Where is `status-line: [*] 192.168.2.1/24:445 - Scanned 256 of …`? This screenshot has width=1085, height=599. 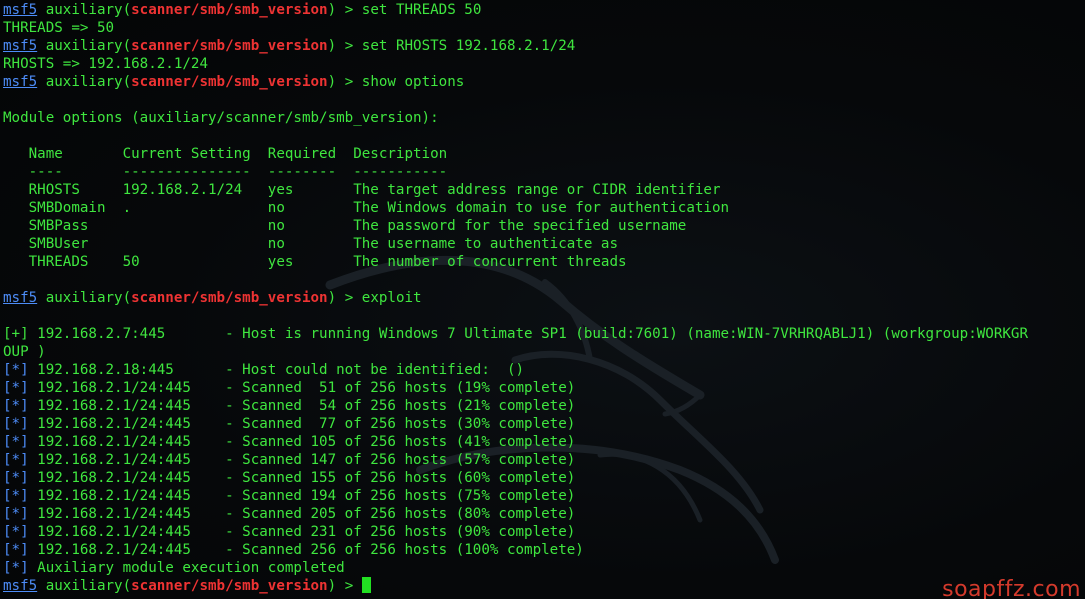 status-line: [*] 192.168.2.1/24:445 - Scanned 256 of … is located at coordinates (543, 550).